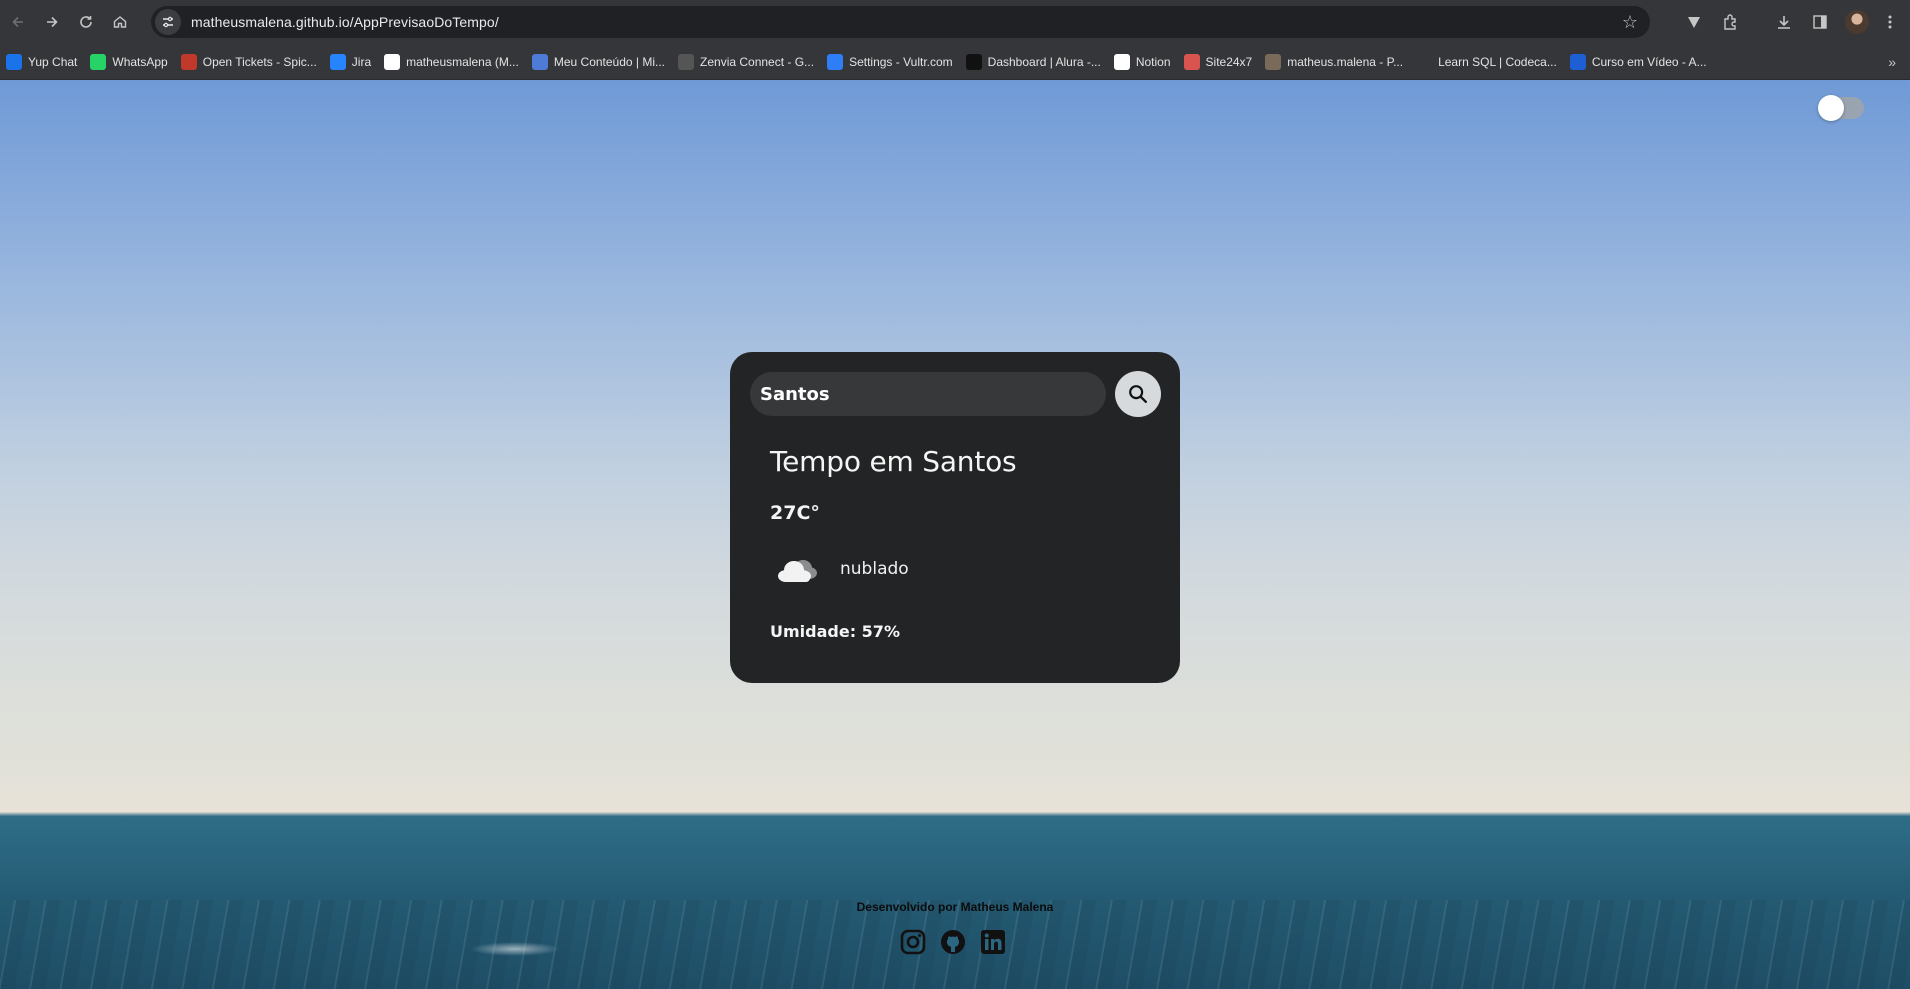 The width and height of the screenshot is (1910, 989). I want to click on jira-icon, so click(337, 61).